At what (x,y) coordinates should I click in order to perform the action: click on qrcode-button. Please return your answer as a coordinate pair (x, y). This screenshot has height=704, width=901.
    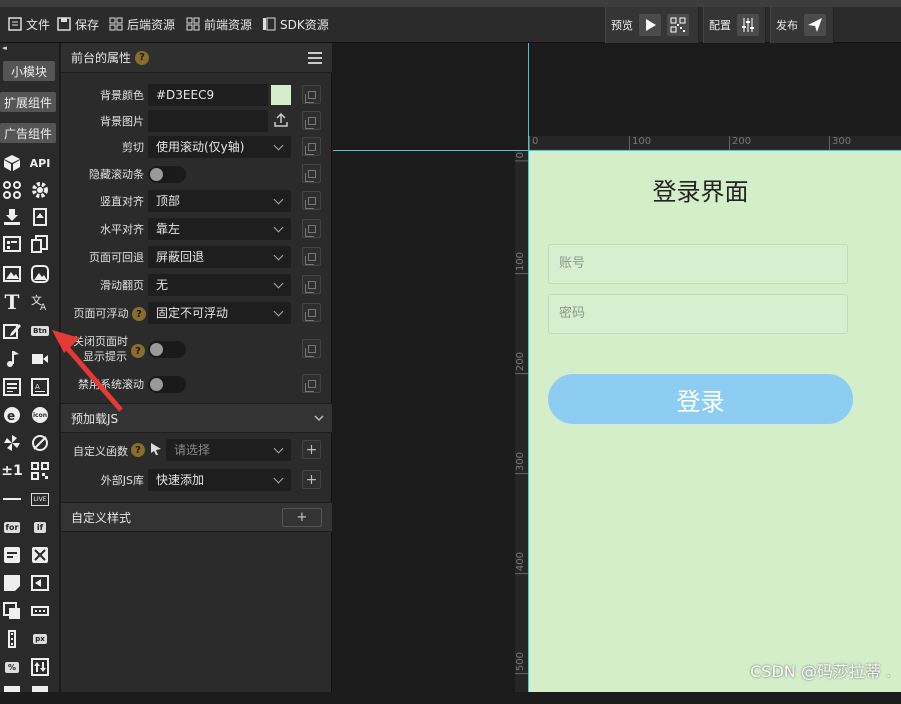
    Looking at the image, I should click on (678, 25).